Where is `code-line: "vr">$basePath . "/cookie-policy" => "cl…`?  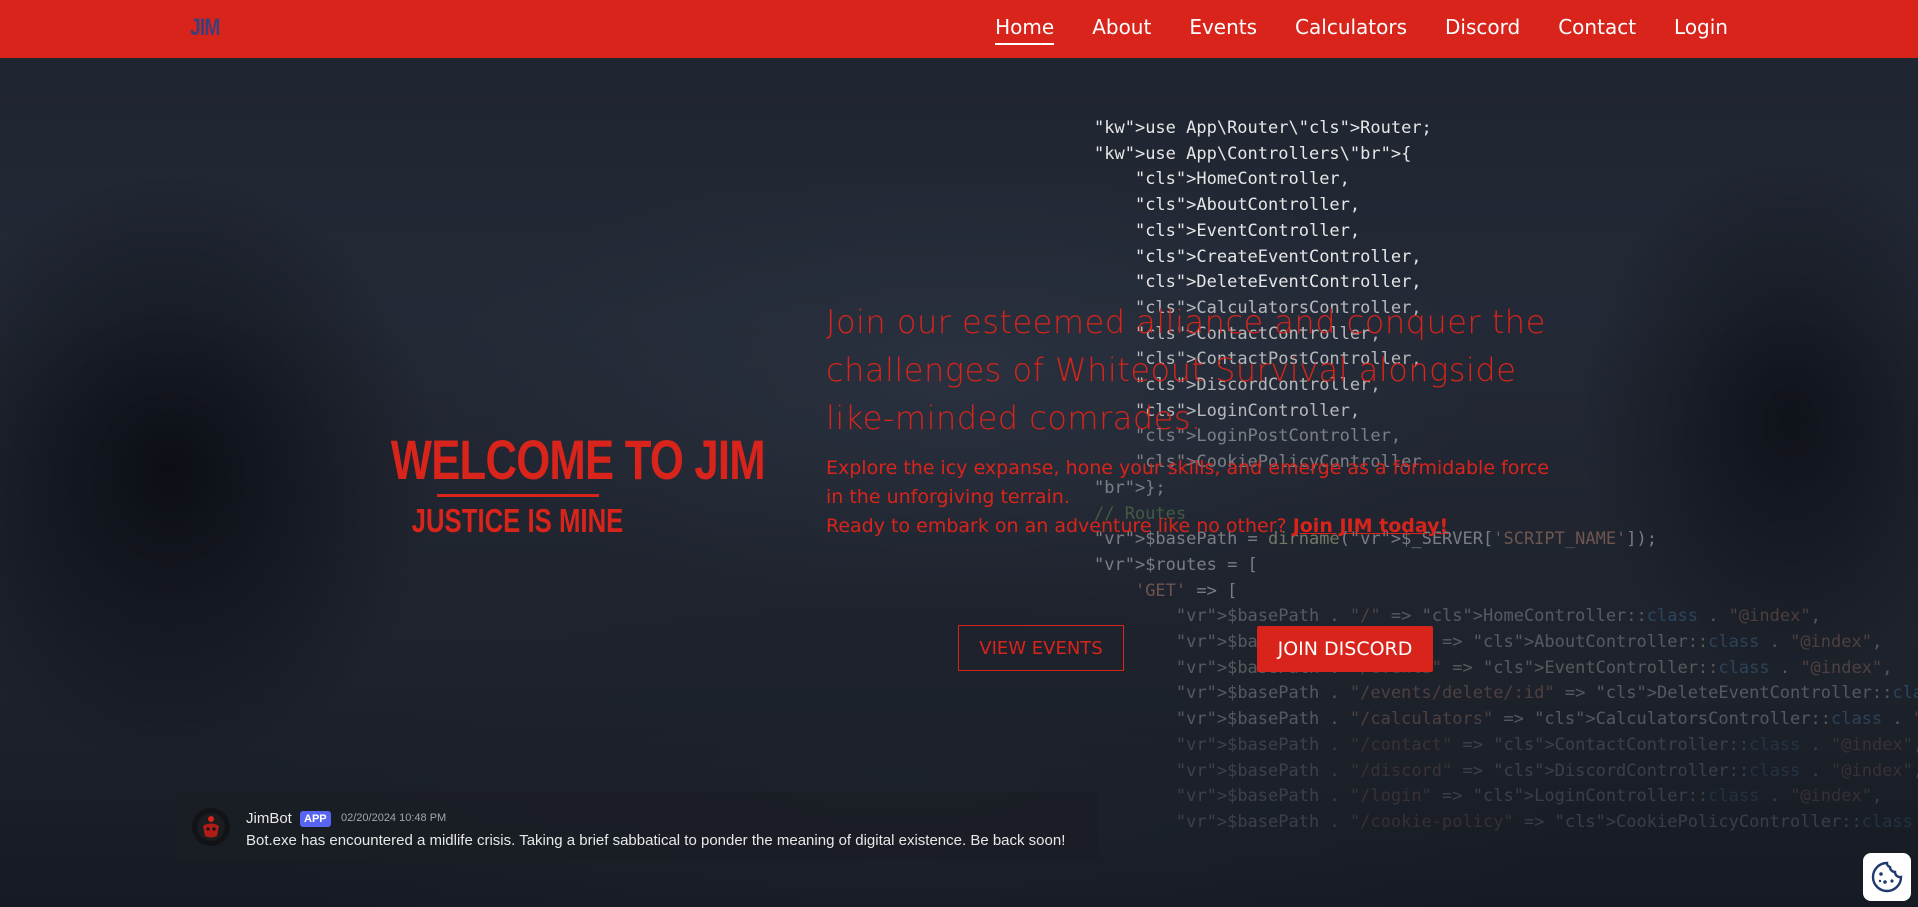
code-line: "vr">$basePath . "/cookie-policy" => "cl… is located at coordinates (1544, 821).